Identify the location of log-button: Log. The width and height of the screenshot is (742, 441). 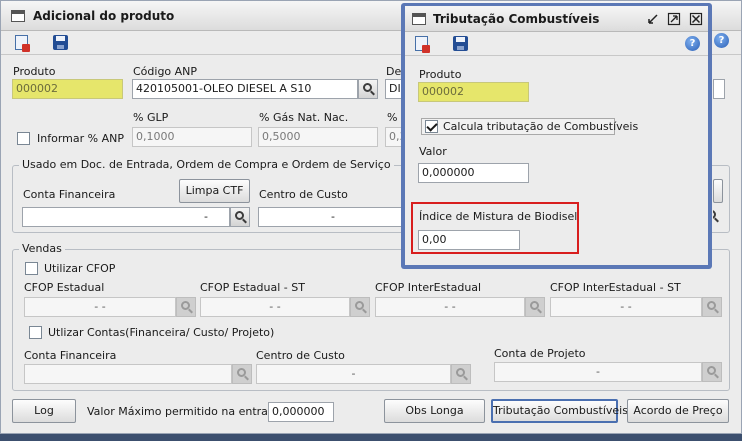
(44, 411).